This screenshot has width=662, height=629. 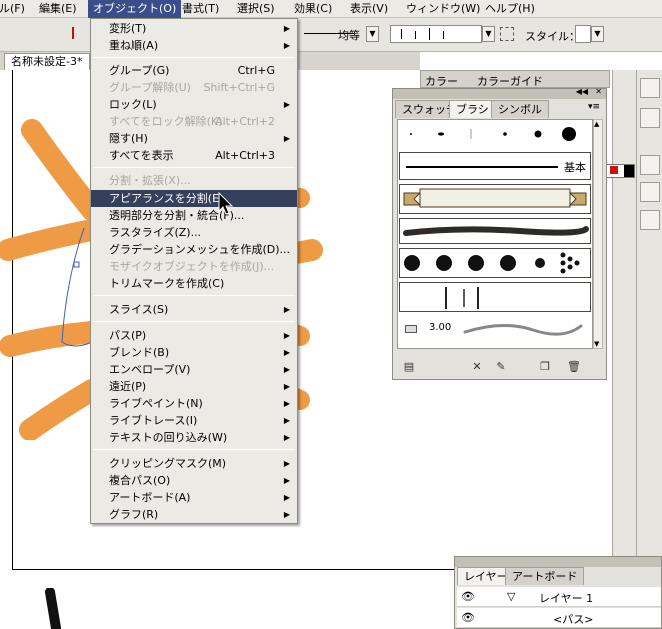 I want to click on art-brush-preview, so click(x=523, y=329).